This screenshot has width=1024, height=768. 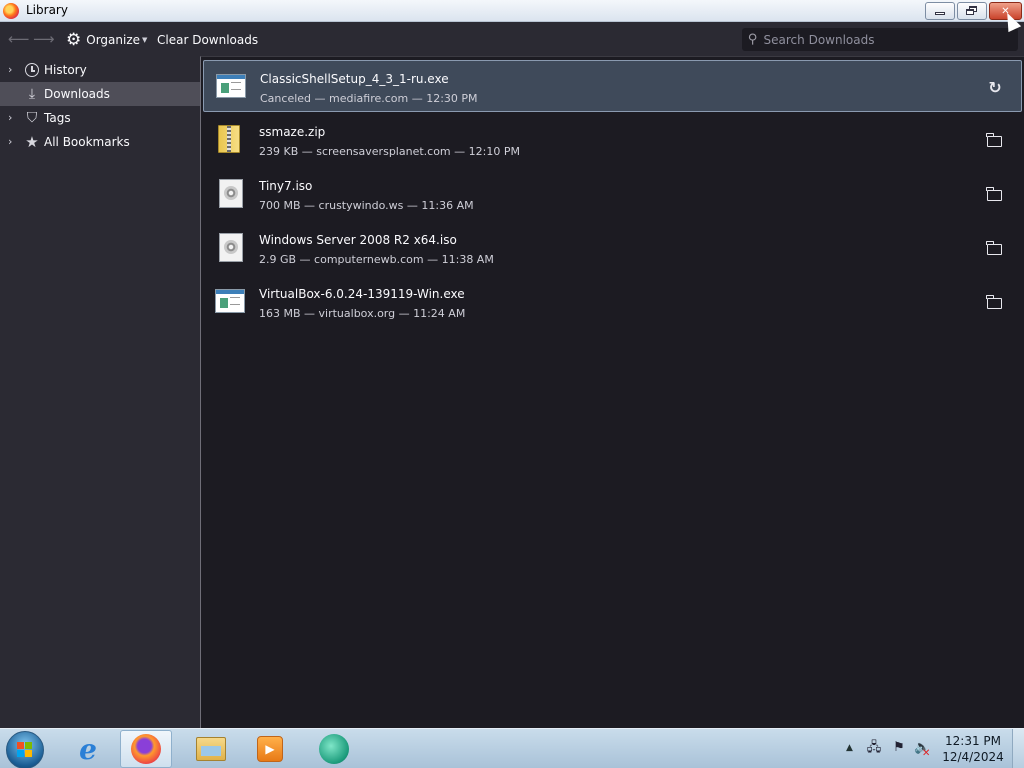 What do you see at coordinates (995, 87) in the screenshot?
I see `retry-icon: ↻` at bounding box center [995, 87].